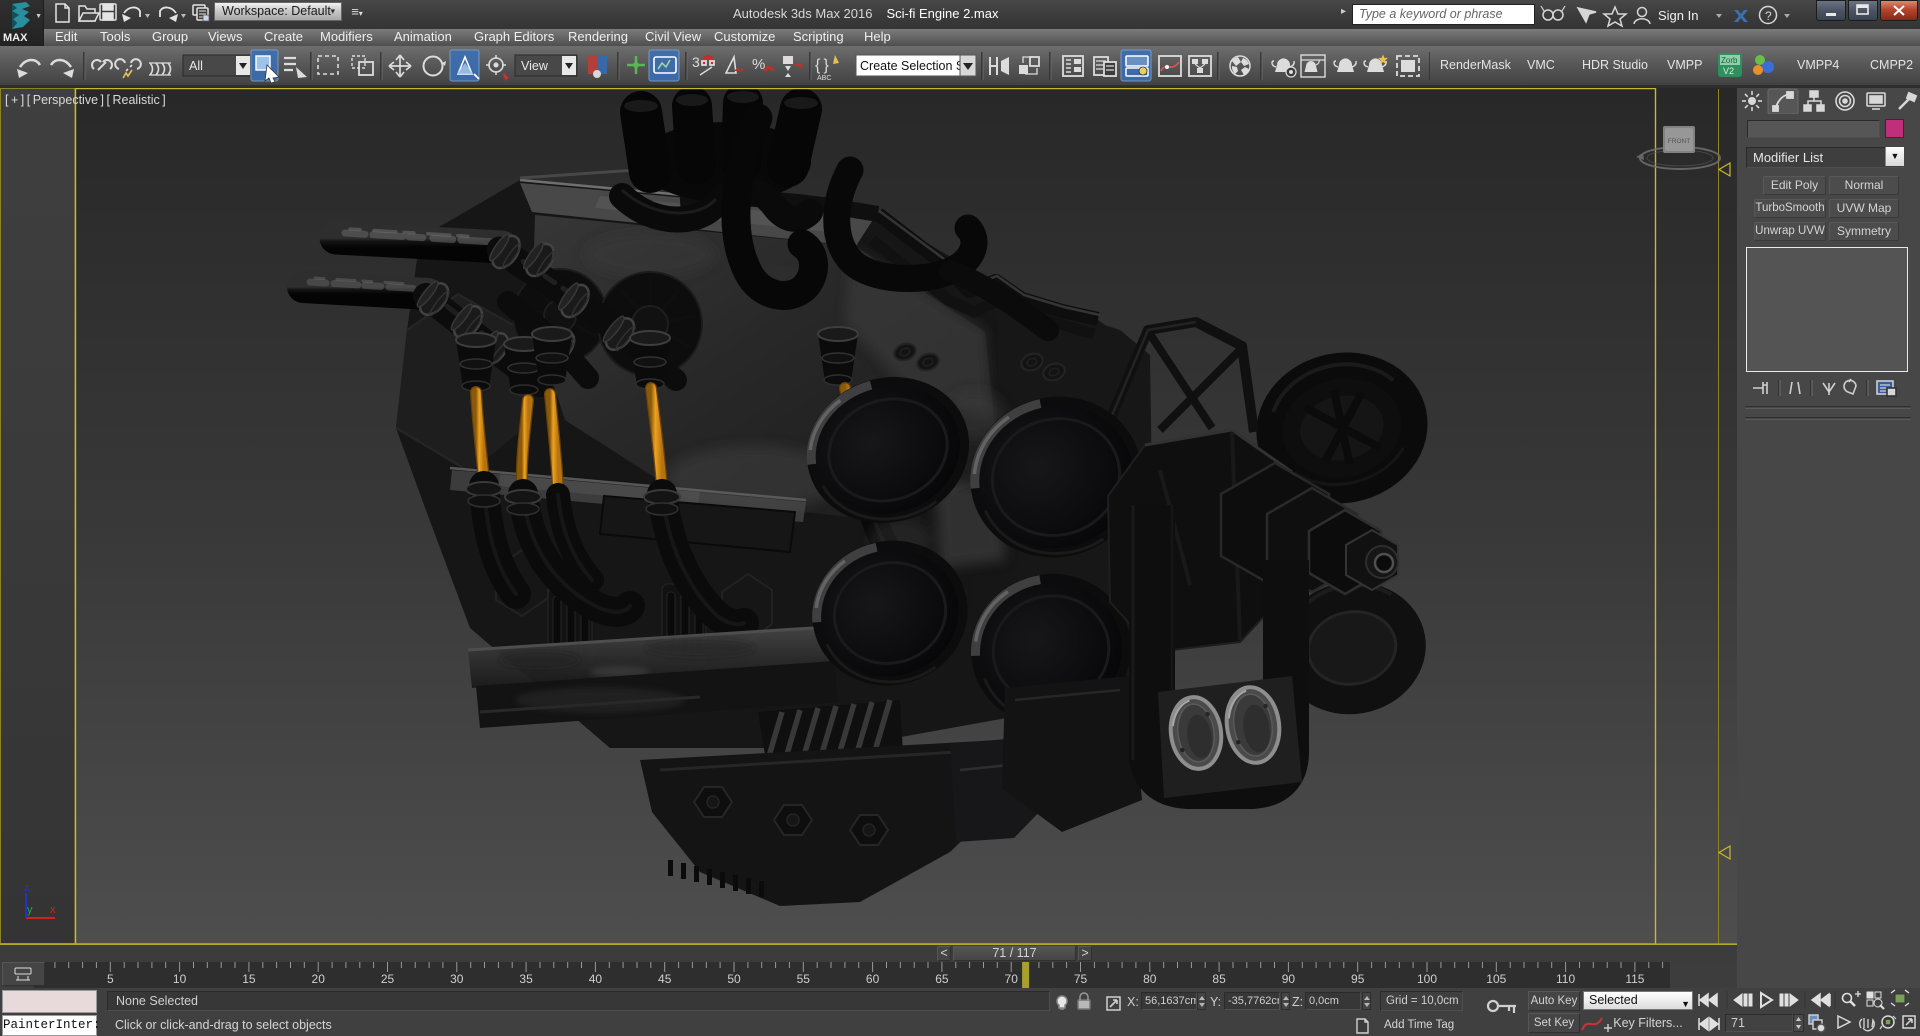 This screenshot has height=1036, width=1920. Describe the element at coordinates (1081, 979) in the screenshot. I see `svg-text: 75` at that location.